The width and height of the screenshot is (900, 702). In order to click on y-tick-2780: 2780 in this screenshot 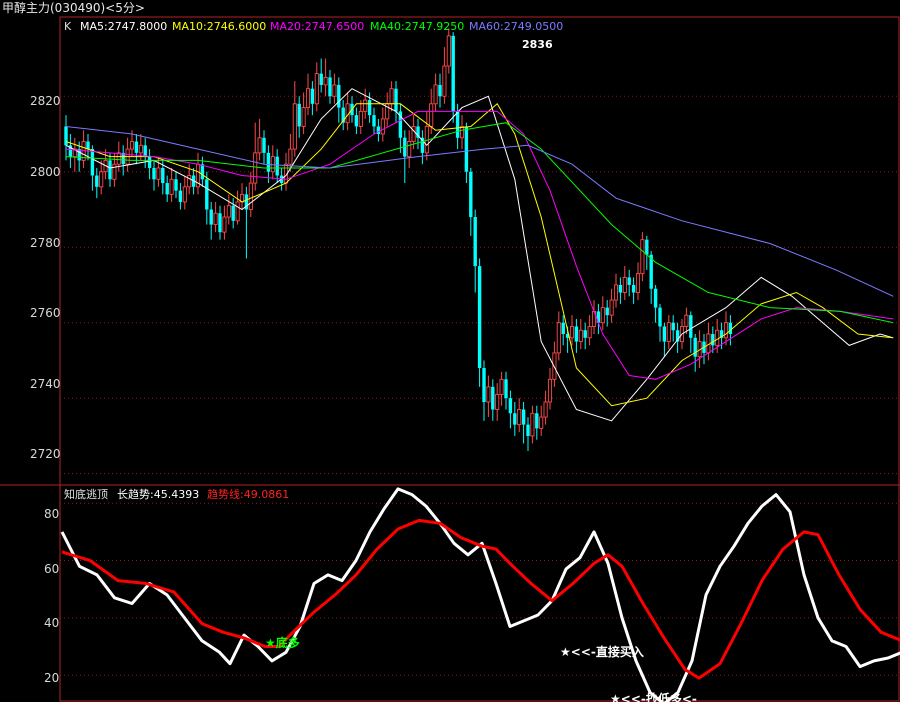, I will do `click(45, 243)`.